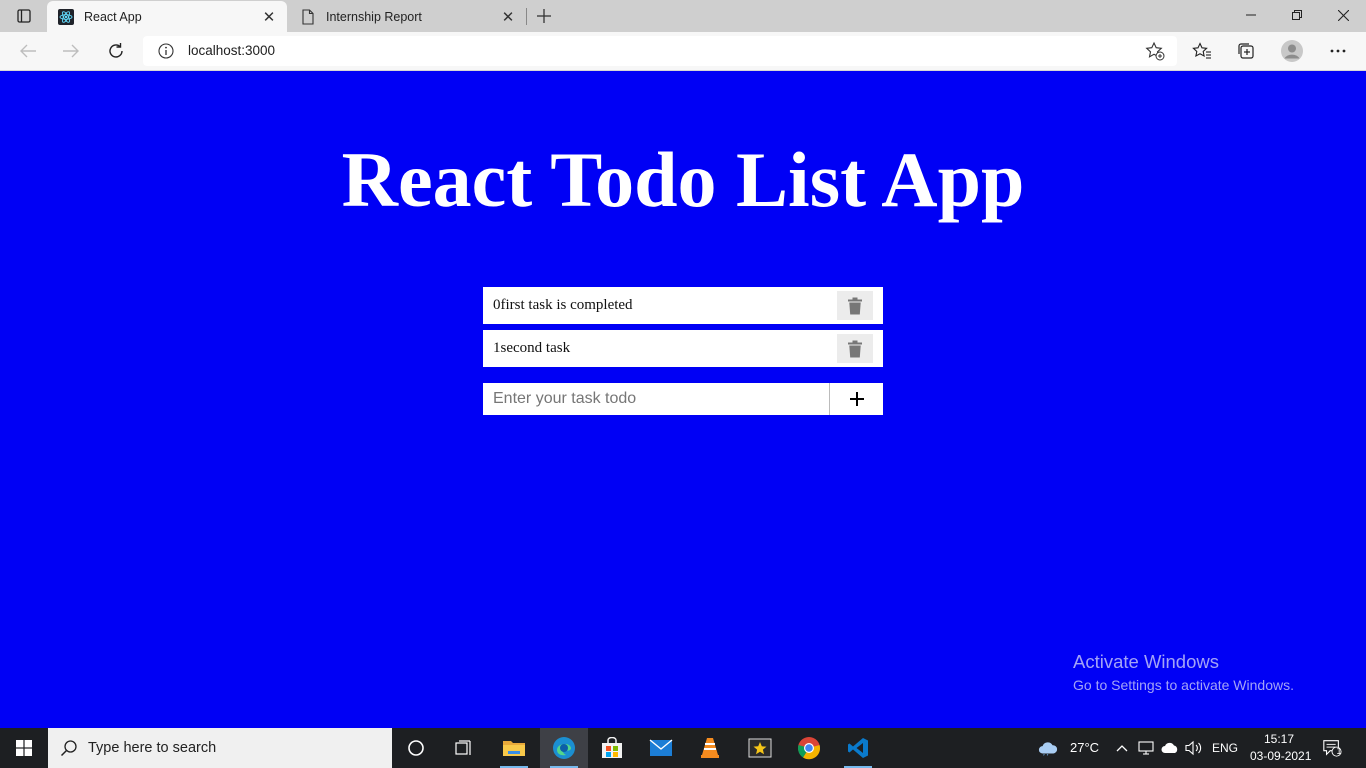 The height and width of the screenshot is (768, 1366). I want to click on mail-button, so click(661, 748).